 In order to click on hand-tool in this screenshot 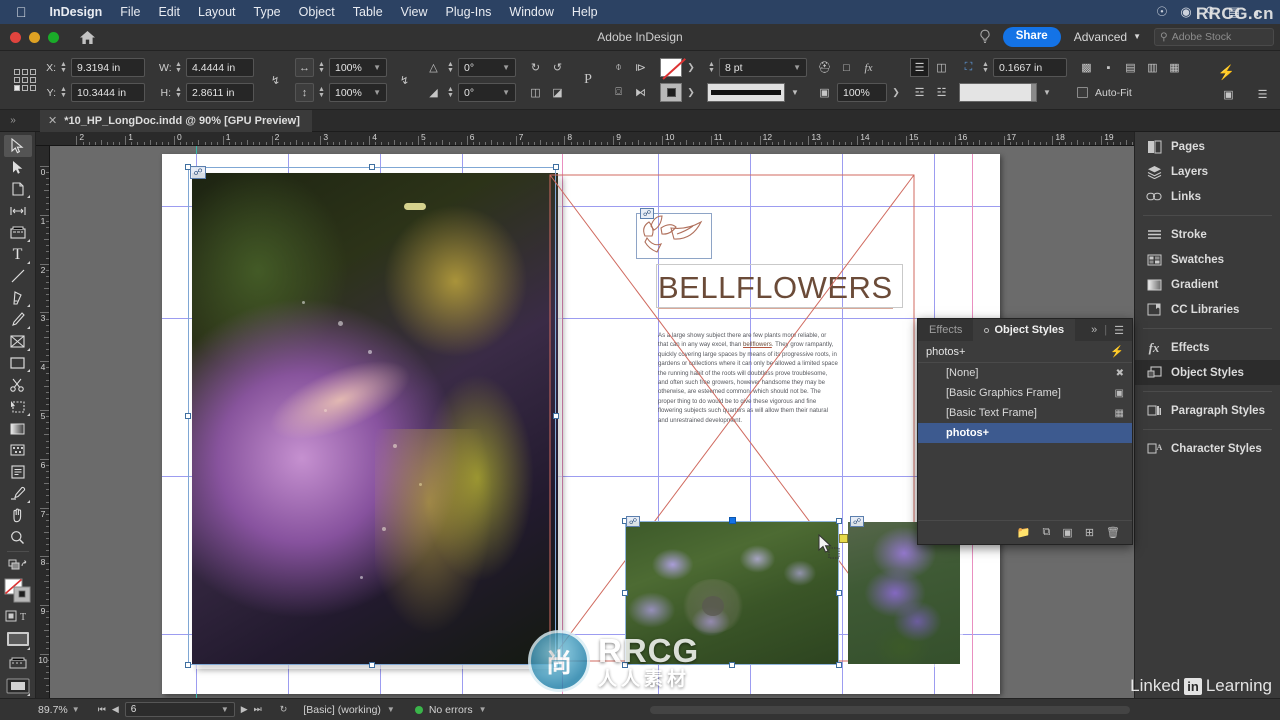, I will do `click(18, 516)`.